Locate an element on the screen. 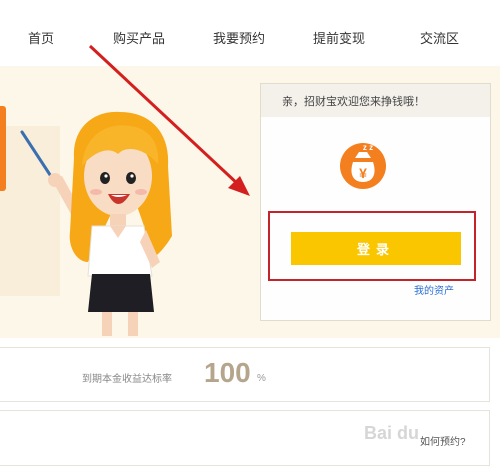 This screenshot has height=466, width=500. stats-unit: % is located at coordinates (261, 378).